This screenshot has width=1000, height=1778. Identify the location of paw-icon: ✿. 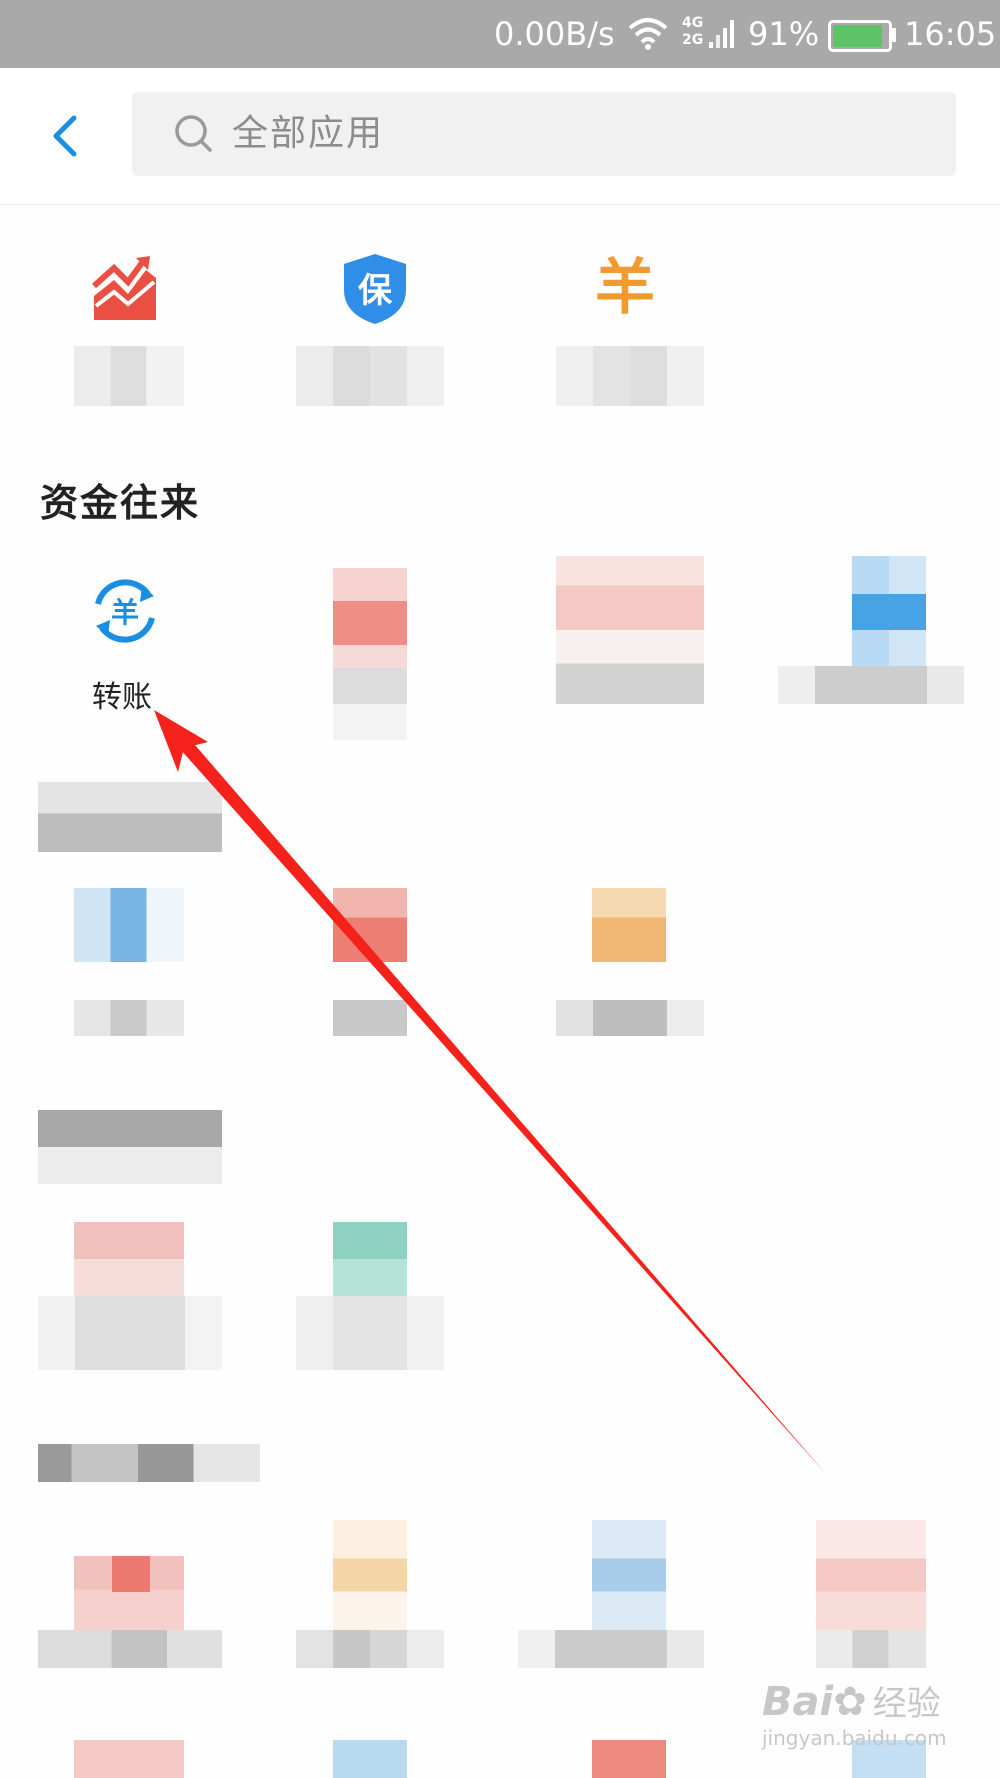
(850, 1702).